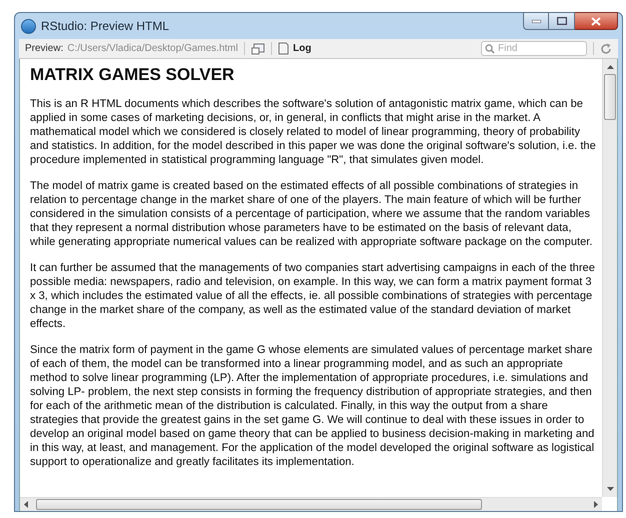  Describe the element at coordinates (152, 49) in the screenshot. I see `file-path: C:/Users/Vladica/Desktop/Games.html` at that location.